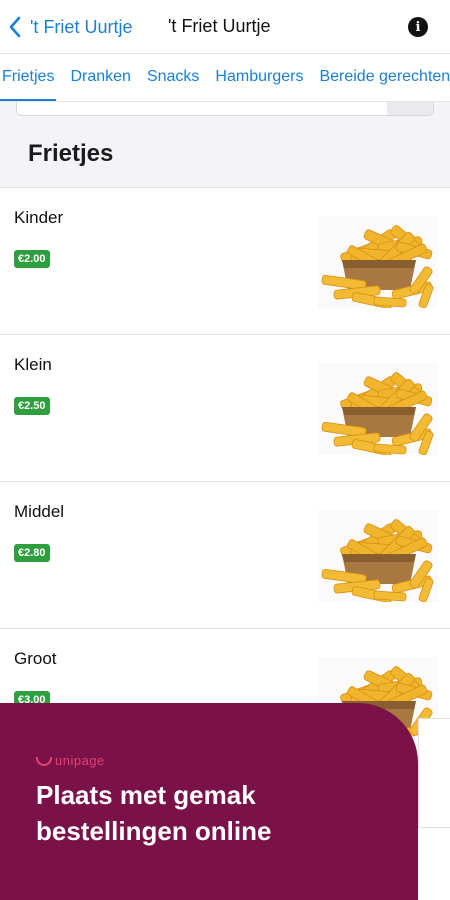  I want to click on page-title: 't Friet Uurtje, so click(219, 26).